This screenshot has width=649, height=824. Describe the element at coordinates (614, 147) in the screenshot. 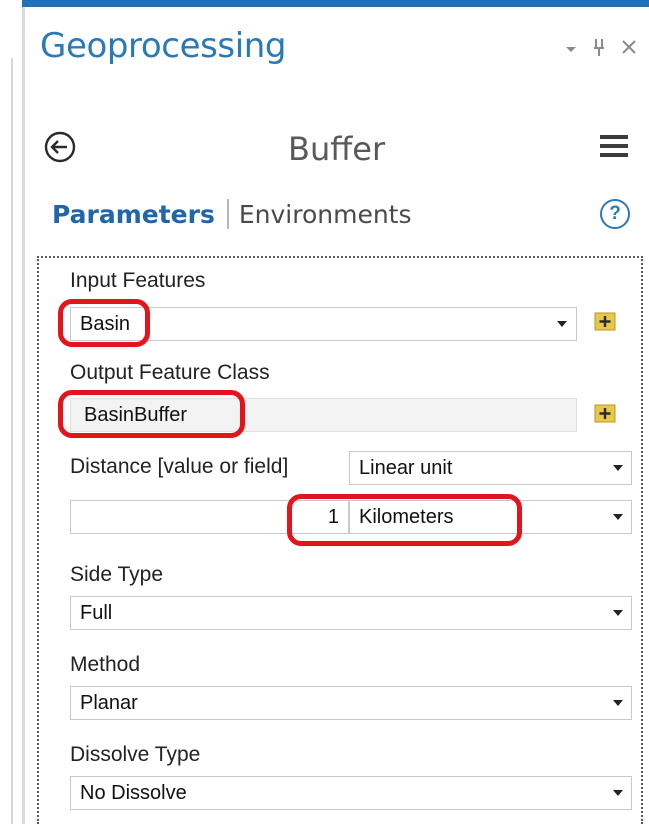

I see `hamburger-menu-icon` at that location.